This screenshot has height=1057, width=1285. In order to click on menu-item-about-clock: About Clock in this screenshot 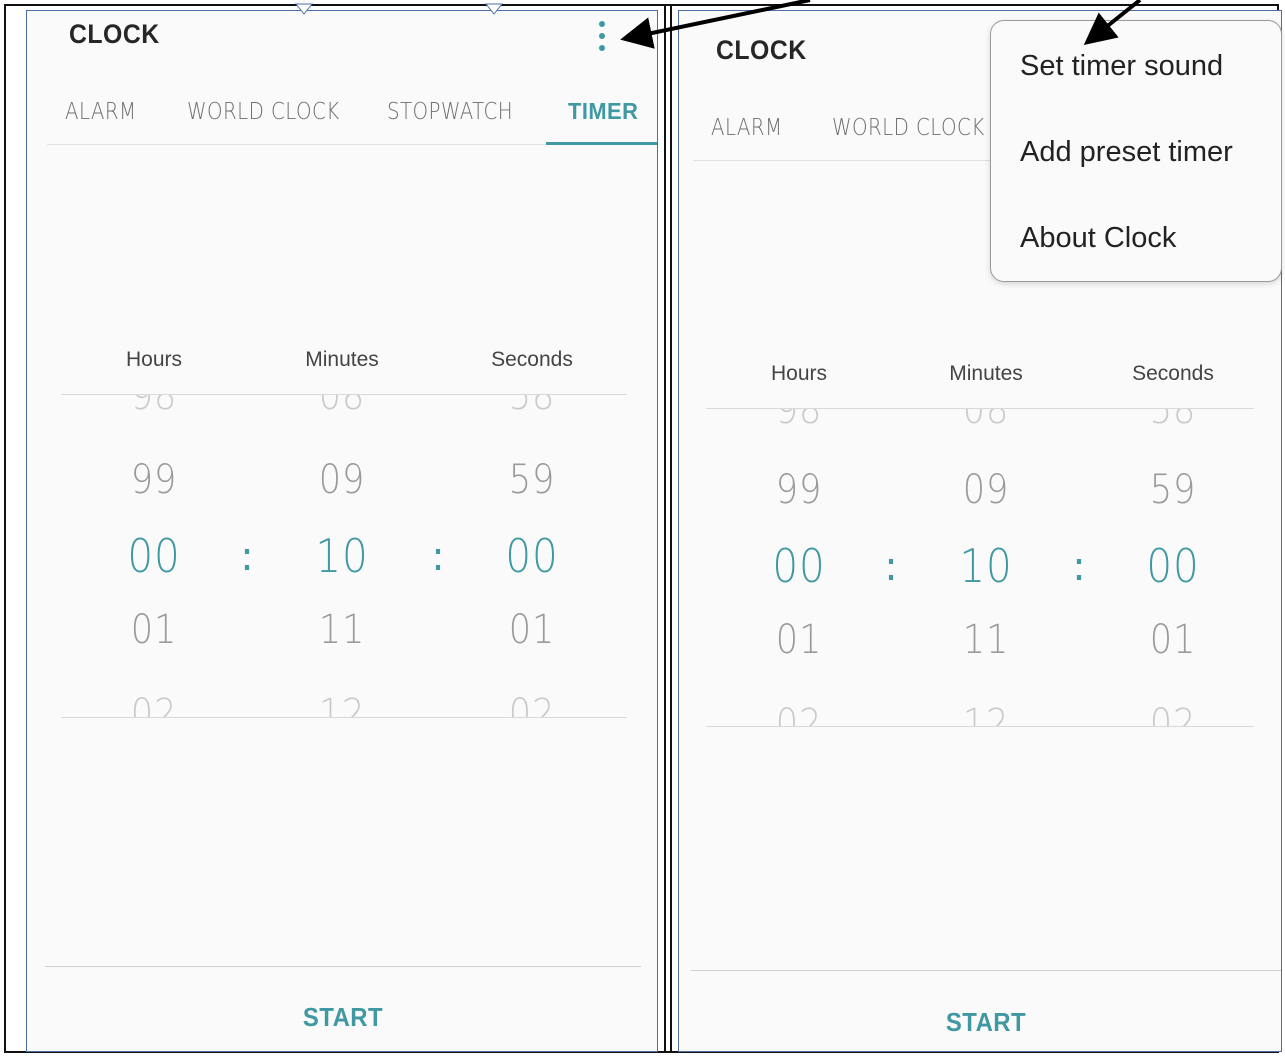, I will do `click(1098, 238)`.